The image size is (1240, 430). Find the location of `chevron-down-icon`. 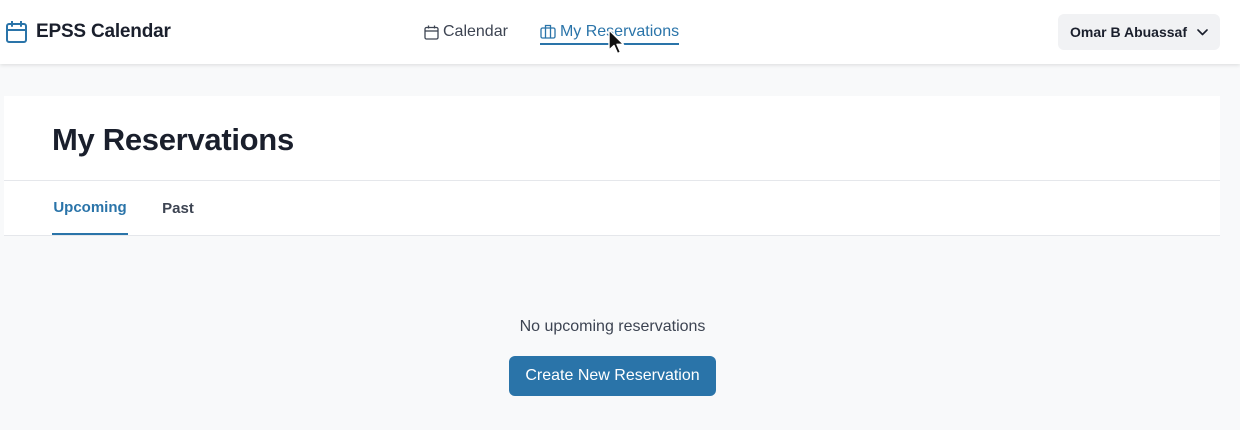

chevron-down-icon is located at coordinates (1202, 32).